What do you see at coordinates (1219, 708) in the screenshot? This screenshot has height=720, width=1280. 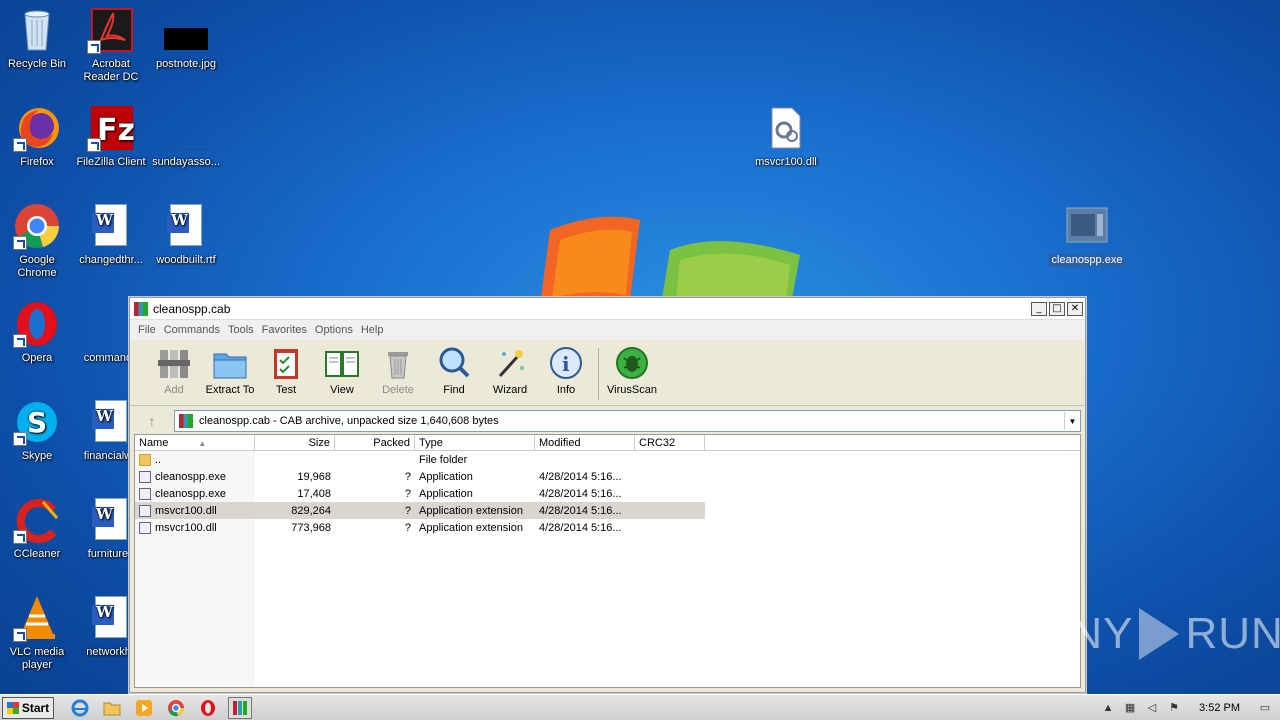 I see `taskbar-clock: 3:52 PM` at bounding box center [1219, 708].